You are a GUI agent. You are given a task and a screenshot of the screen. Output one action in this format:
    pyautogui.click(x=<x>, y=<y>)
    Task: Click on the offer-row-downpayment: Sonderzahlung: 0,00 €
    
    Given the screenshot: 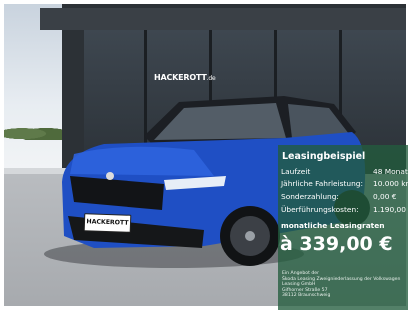 What is the action you would take?
    pyautogui.click(x=339, y=198)
    